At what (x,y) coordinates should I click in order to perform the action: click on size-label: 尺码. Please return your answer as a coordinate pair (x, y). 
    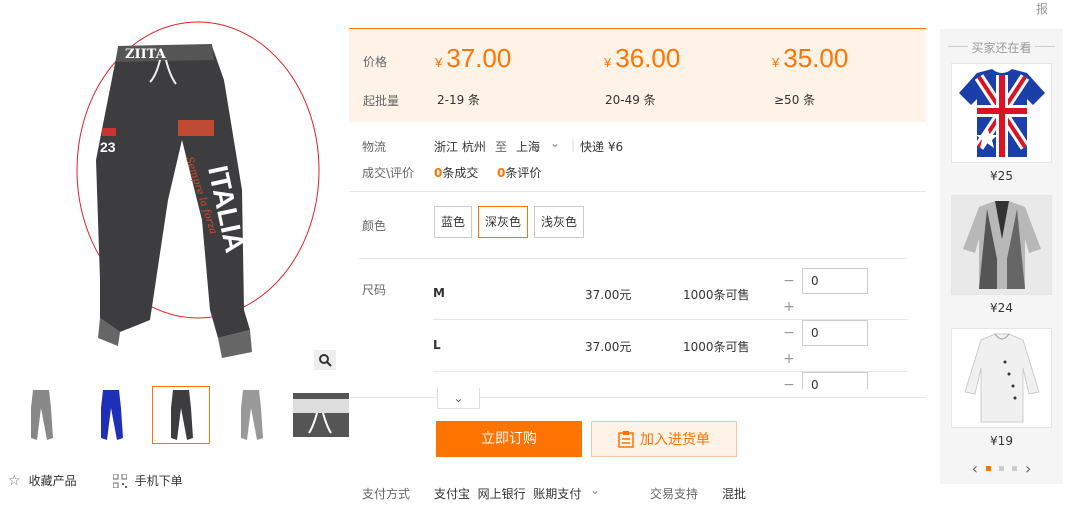
    Looking at the image, I should click on (374, 290).